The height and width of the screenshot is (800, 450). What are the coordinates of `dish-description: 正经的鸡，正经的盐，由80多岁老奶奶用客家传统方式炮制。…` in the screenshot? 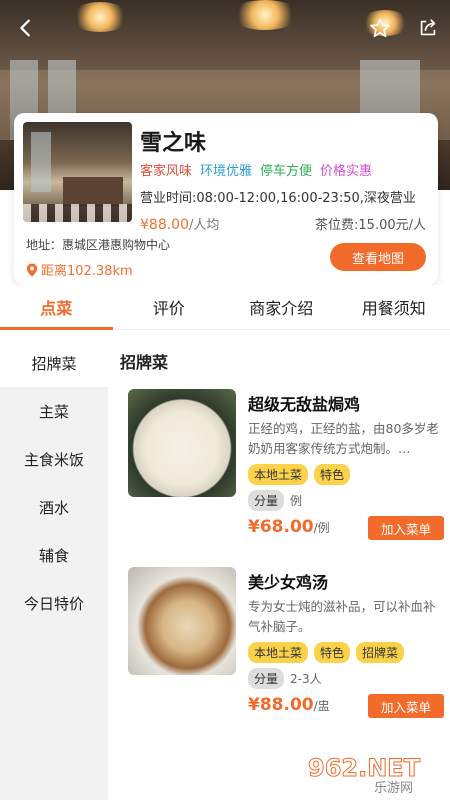 It's located at (343, 438).